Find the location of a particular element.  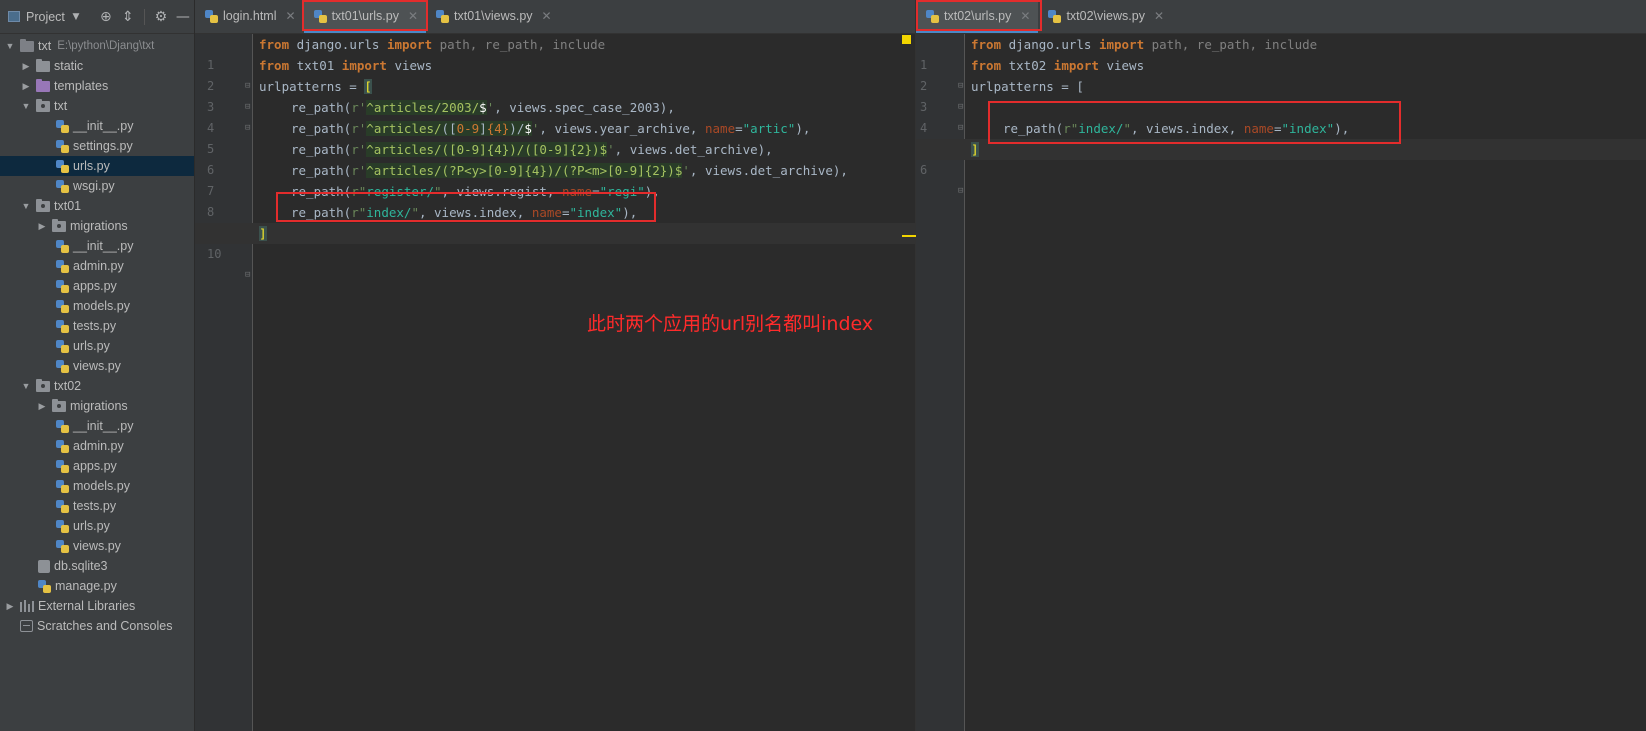

tree-item-root: ▼ txt E:\python\Djang\txt is located at coordinates (97, 46).